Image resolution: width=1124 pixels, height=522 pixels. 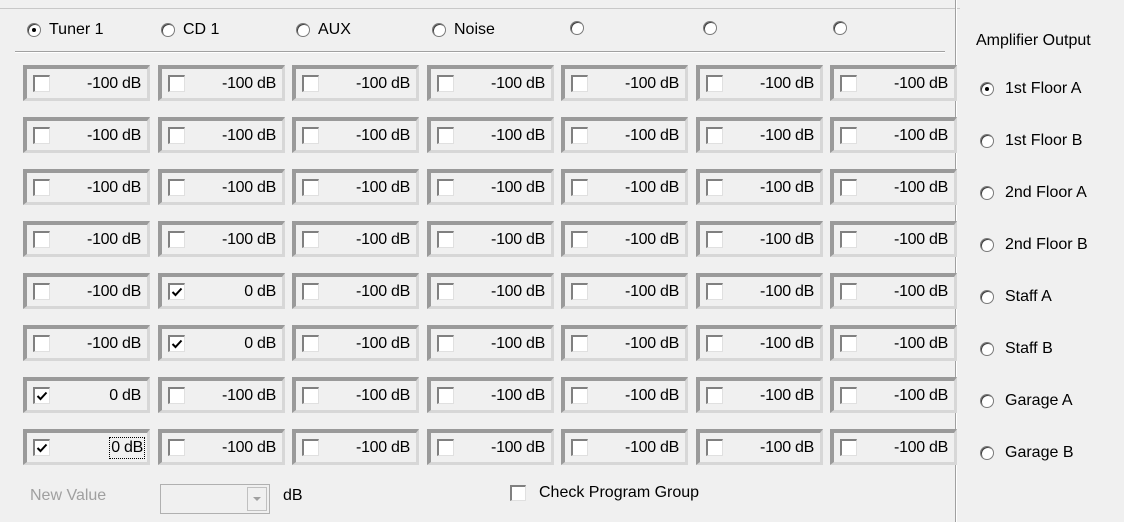 I want to click on combobox-dropdown-button, so click(x=257, y=499).